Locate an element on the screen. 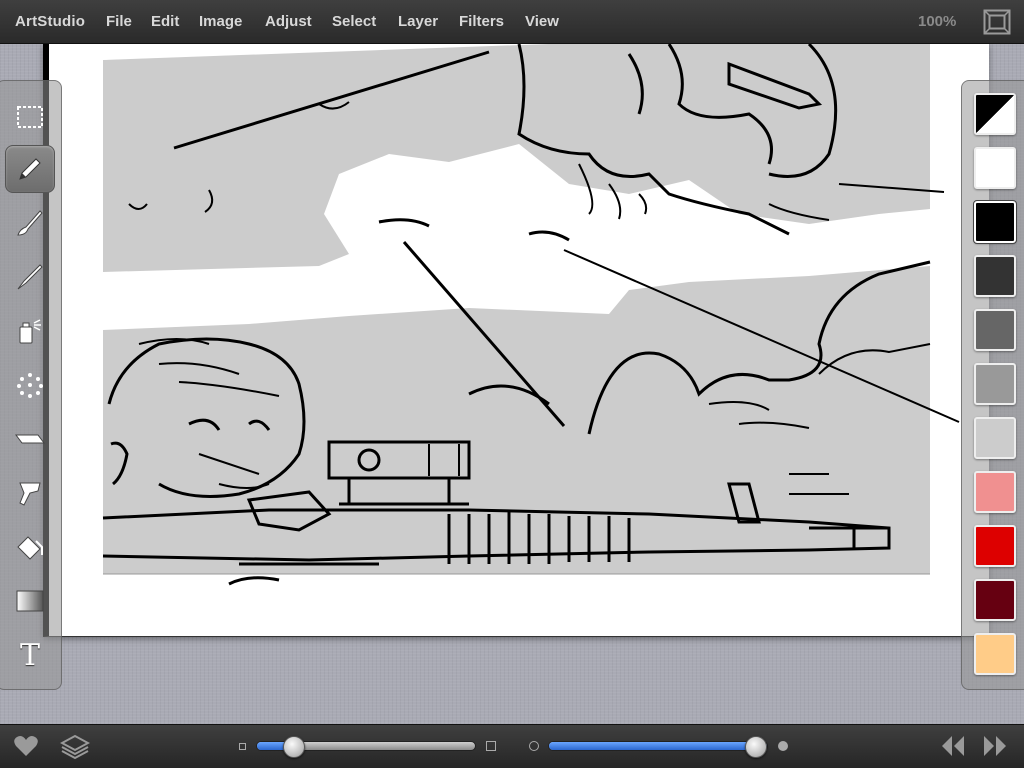  pencil-icon is located at coordinates (30, 169).